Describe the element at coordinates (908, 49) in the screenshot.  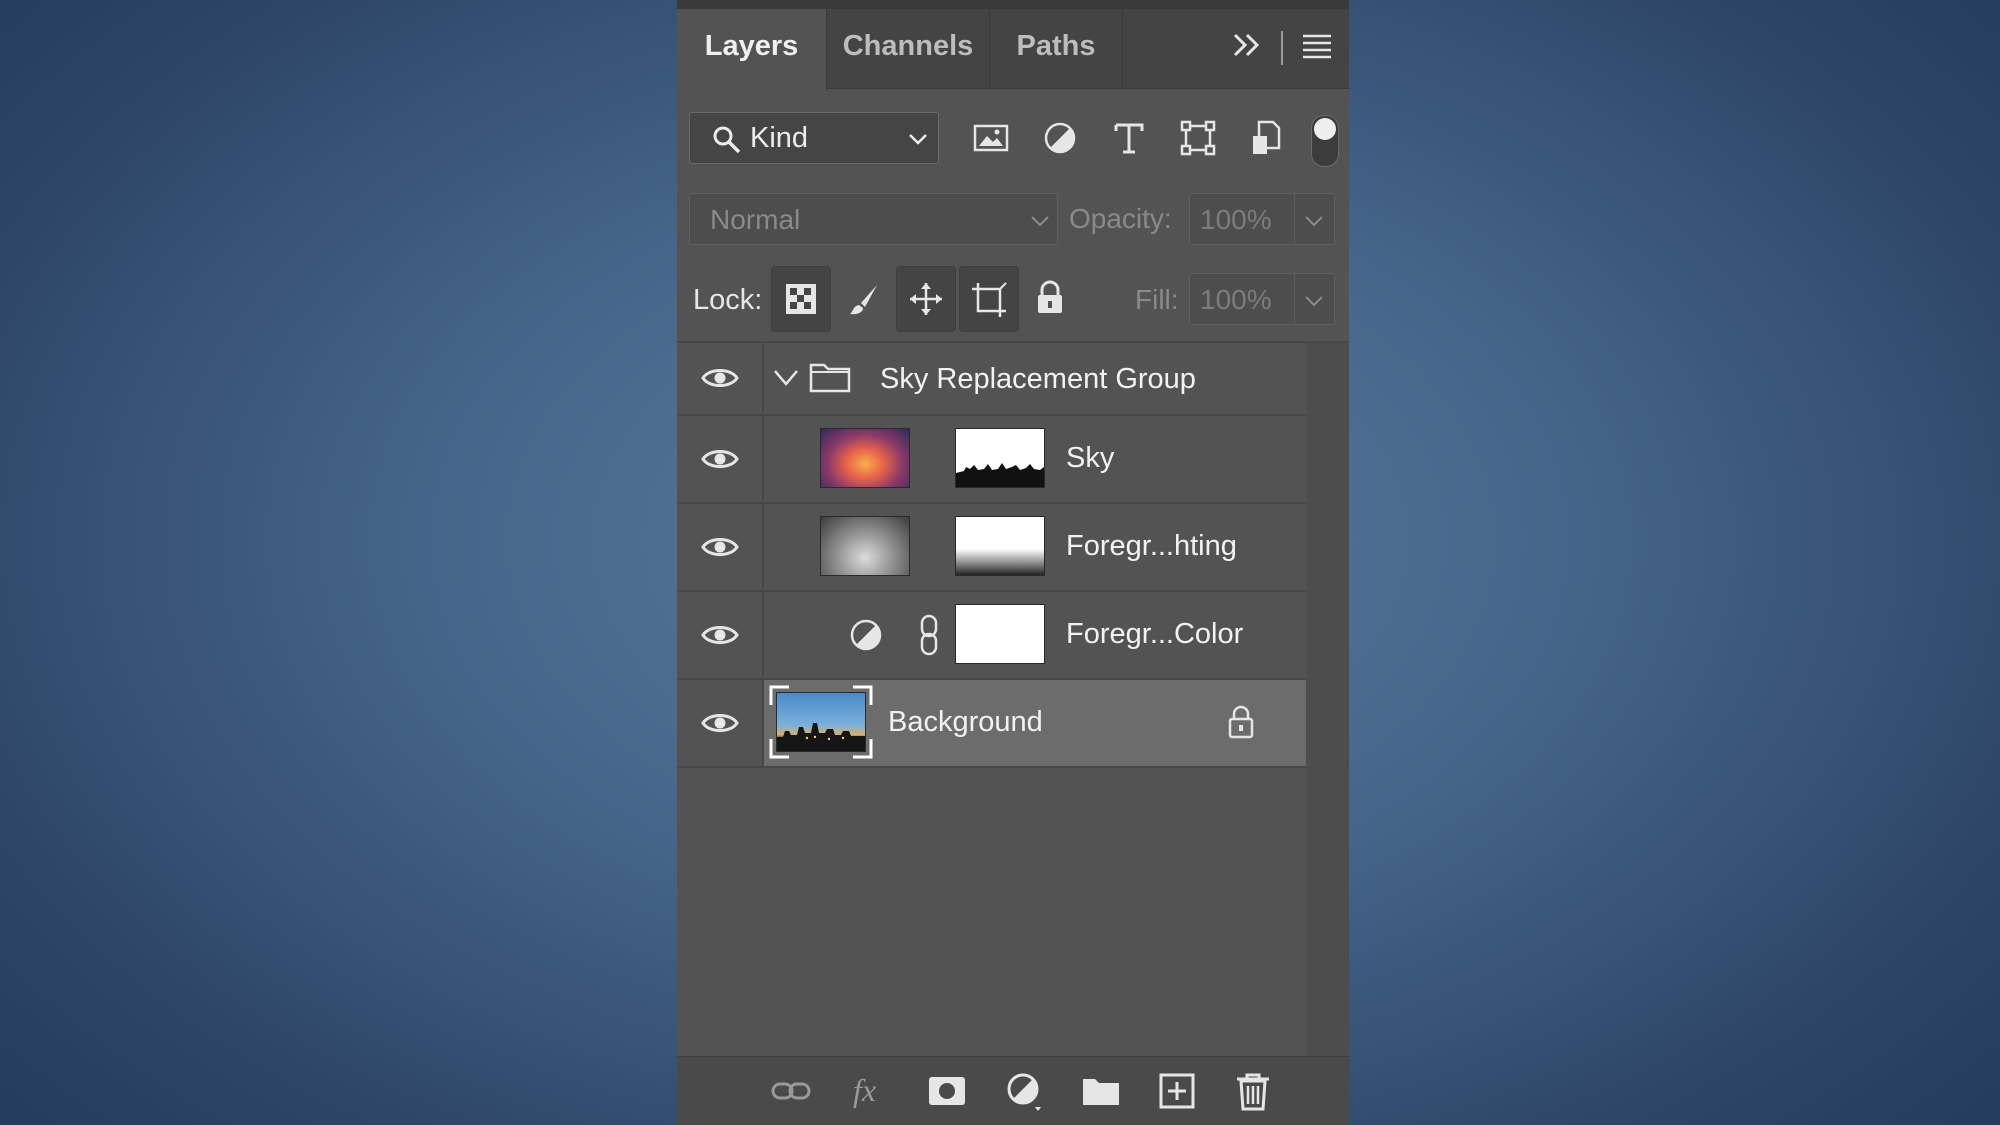
I see `tab-channels: Channels` at that location.